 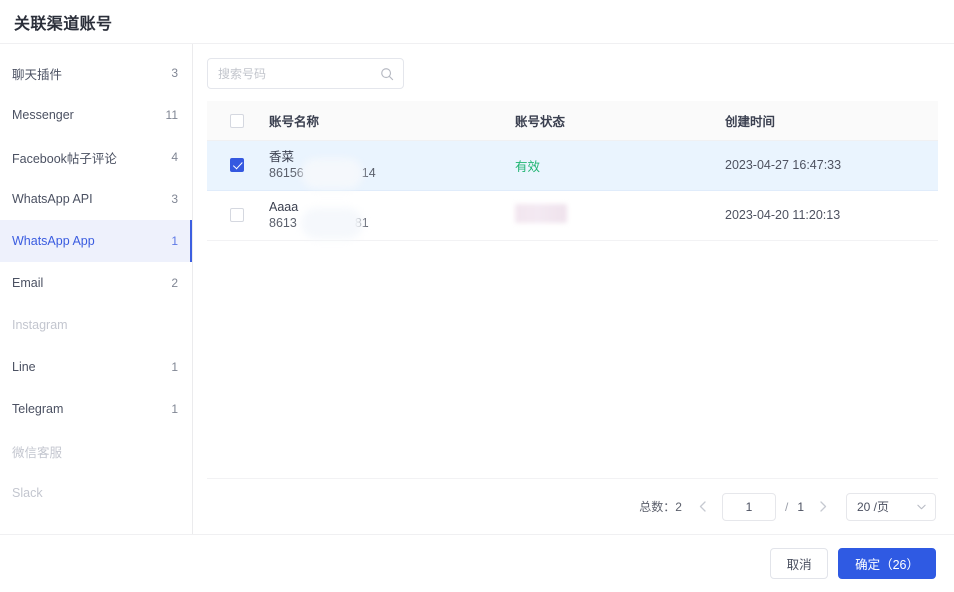 I want to click on select-all-checkbox, so click(x=237, y=120).